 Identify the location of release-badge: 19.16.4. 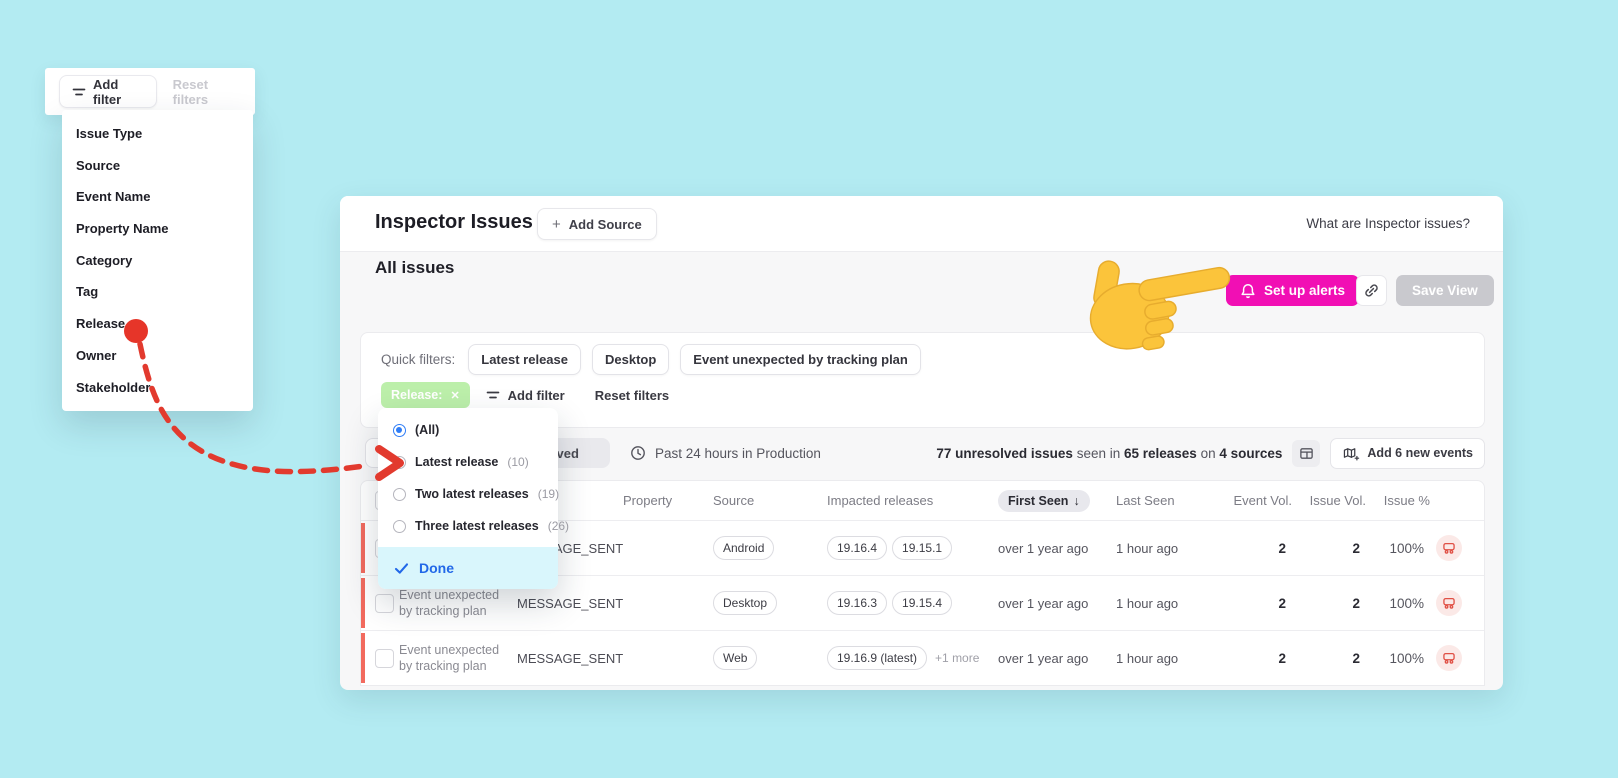
(857, 548).